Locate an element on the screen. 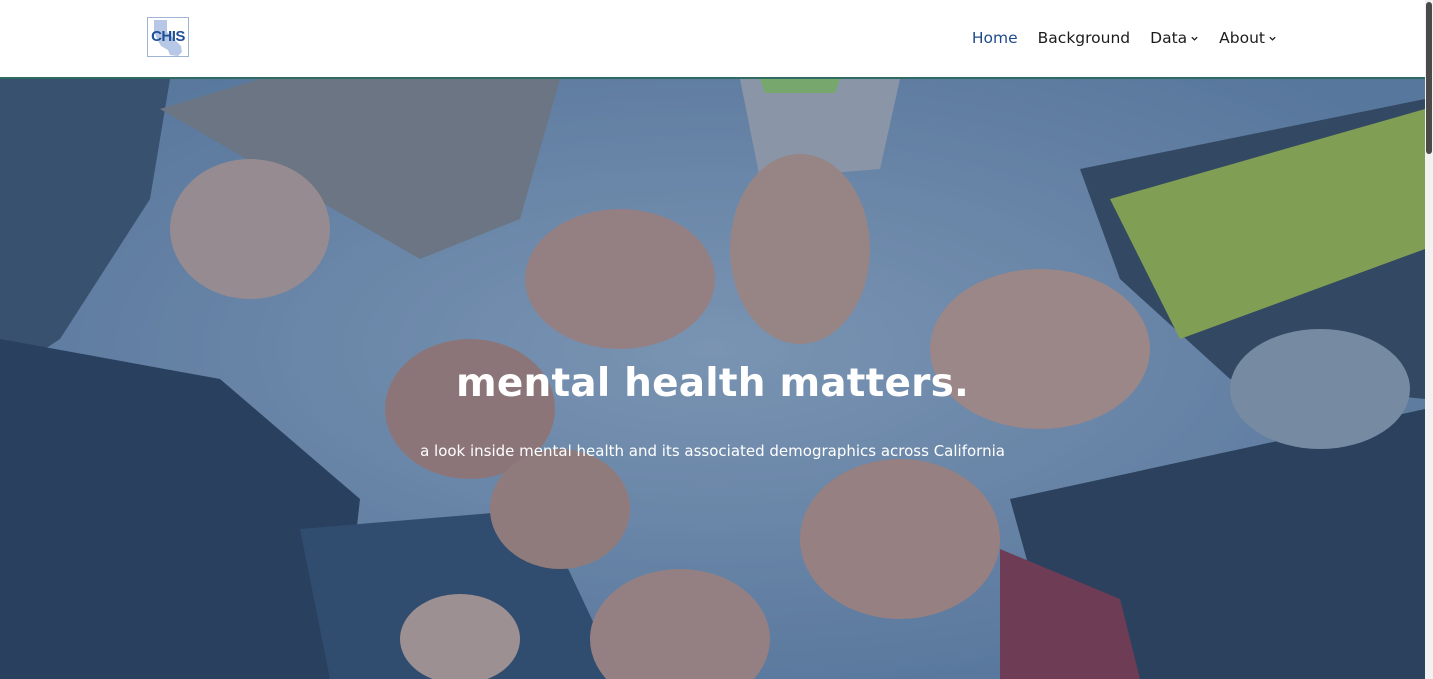 The image size is (1433, 679). page-scrollbar is located at coordinates (1429, 339).